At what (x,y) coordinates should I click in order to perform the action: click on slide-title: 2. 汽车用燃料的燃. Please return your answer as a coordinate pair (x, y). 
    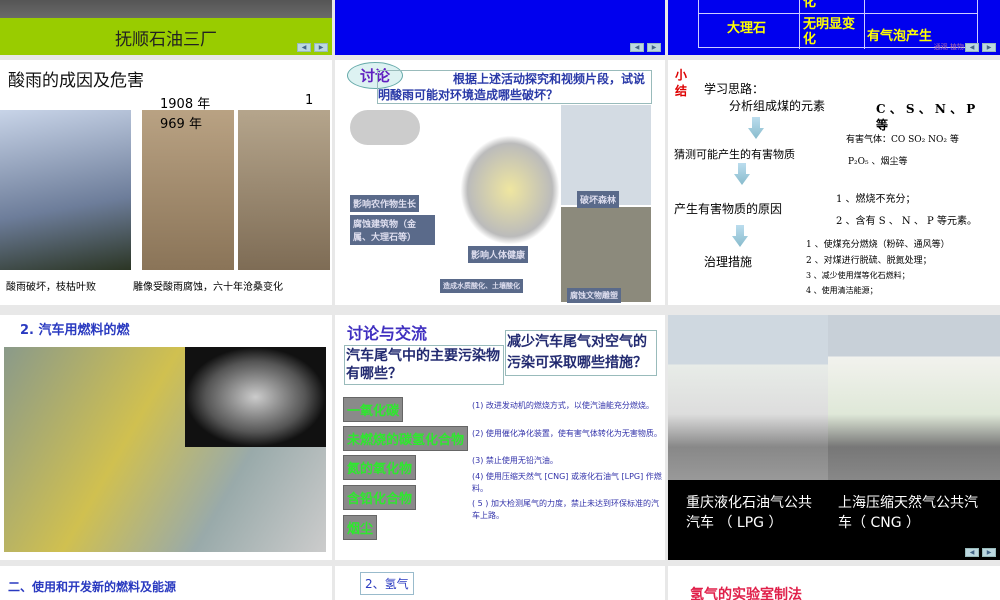
    Looking at the image, I should click on (75, 330).